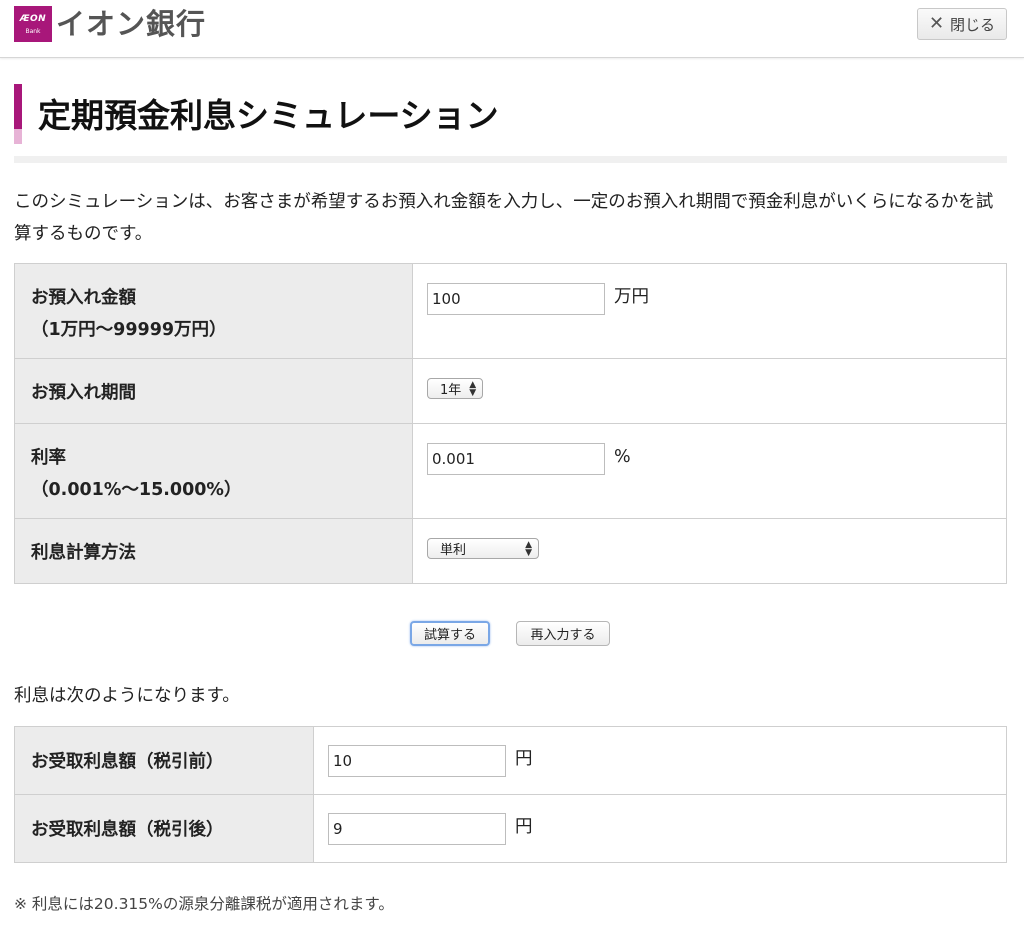 This screenshot has height=930, width=1024. What do you see at coordinates (213, 471) in the screenshot?
I see `rate-label-cell: 利率 （0.001%〜15.000%）` at bounding box center [213, 471].